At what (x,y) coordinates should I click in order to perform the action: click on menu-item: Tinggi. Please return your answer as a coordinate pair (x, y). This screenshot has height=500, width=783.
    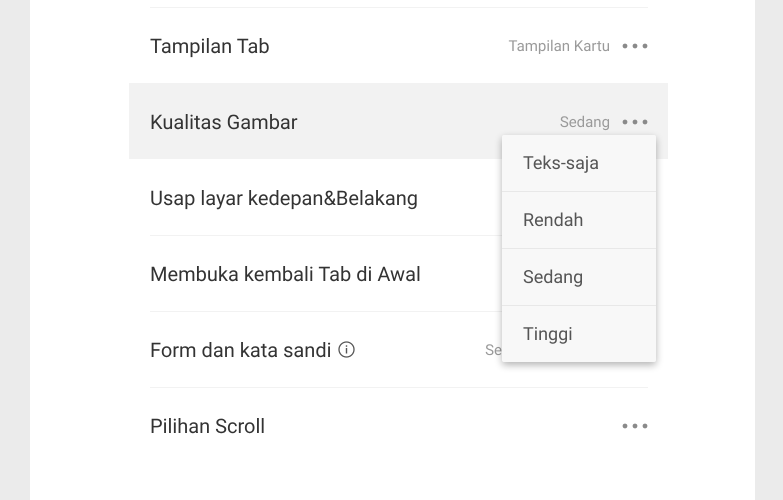
    Looking at the image, I should click on (579, 334).